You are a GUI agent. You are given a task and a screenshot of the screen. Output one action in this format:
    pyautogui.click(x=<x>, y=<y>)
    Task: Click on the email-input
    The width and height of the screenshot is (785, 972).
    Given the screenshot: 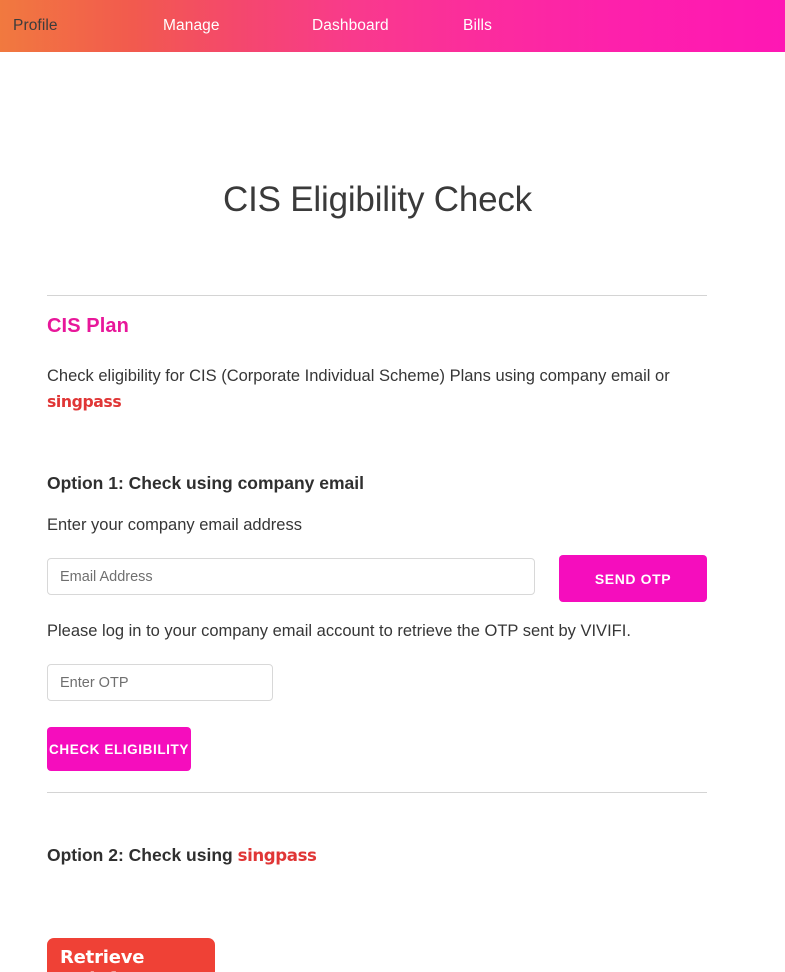 What is the action you would take?
    pyautogui.click(x=291, y=576)
    